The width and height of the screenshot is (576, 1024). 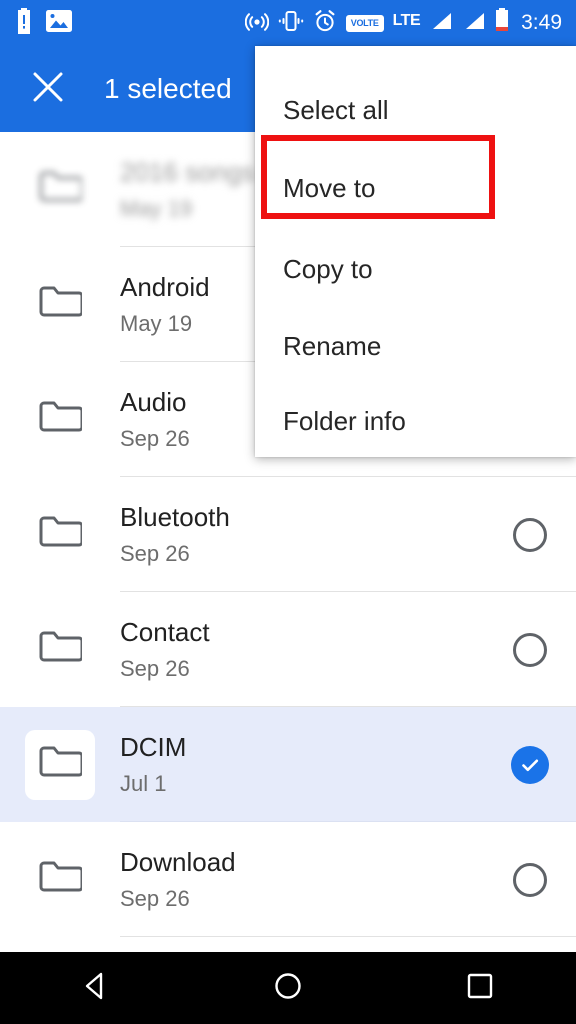 What do you see at coordinates (302, 878) in the screenshot?
I see `list-item-text: Download Sep 26` at bounding box center [302, 878].